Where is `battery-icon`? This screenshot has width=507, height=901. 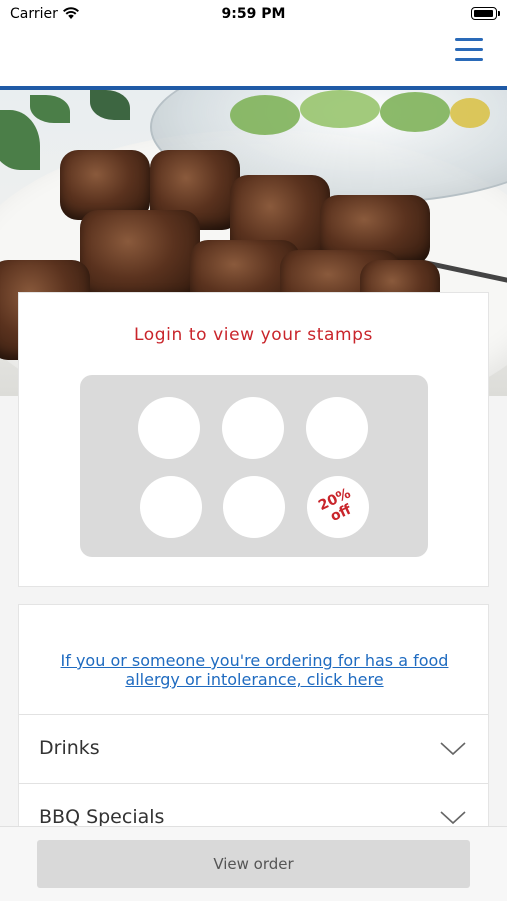 battery-icon is located at coordinates (485, 13).